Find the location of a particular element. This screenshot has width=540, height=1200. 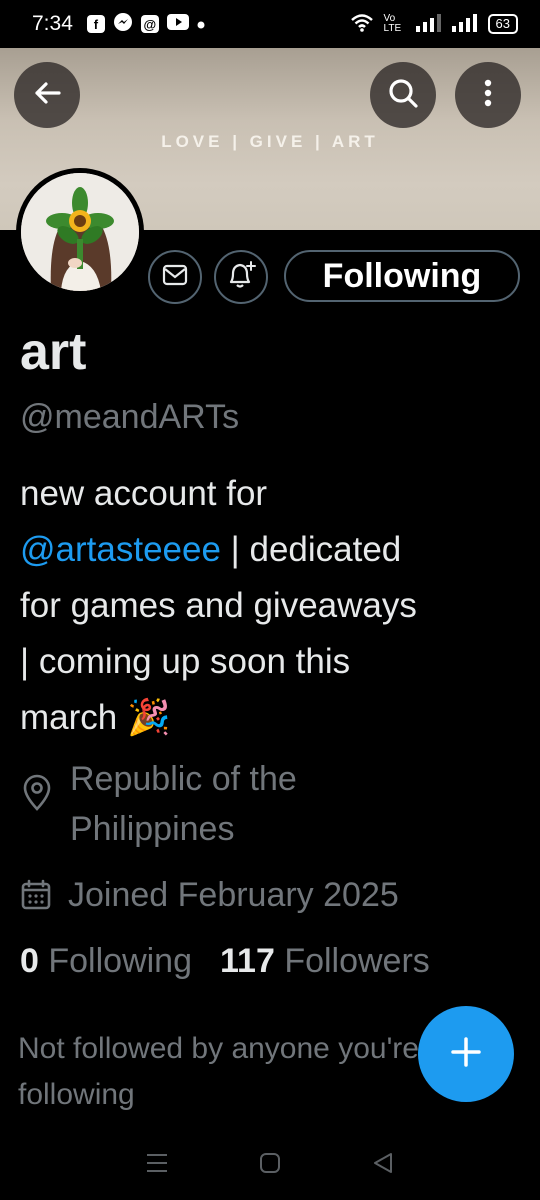

messenger-icon is located at coordinates (123, 24).